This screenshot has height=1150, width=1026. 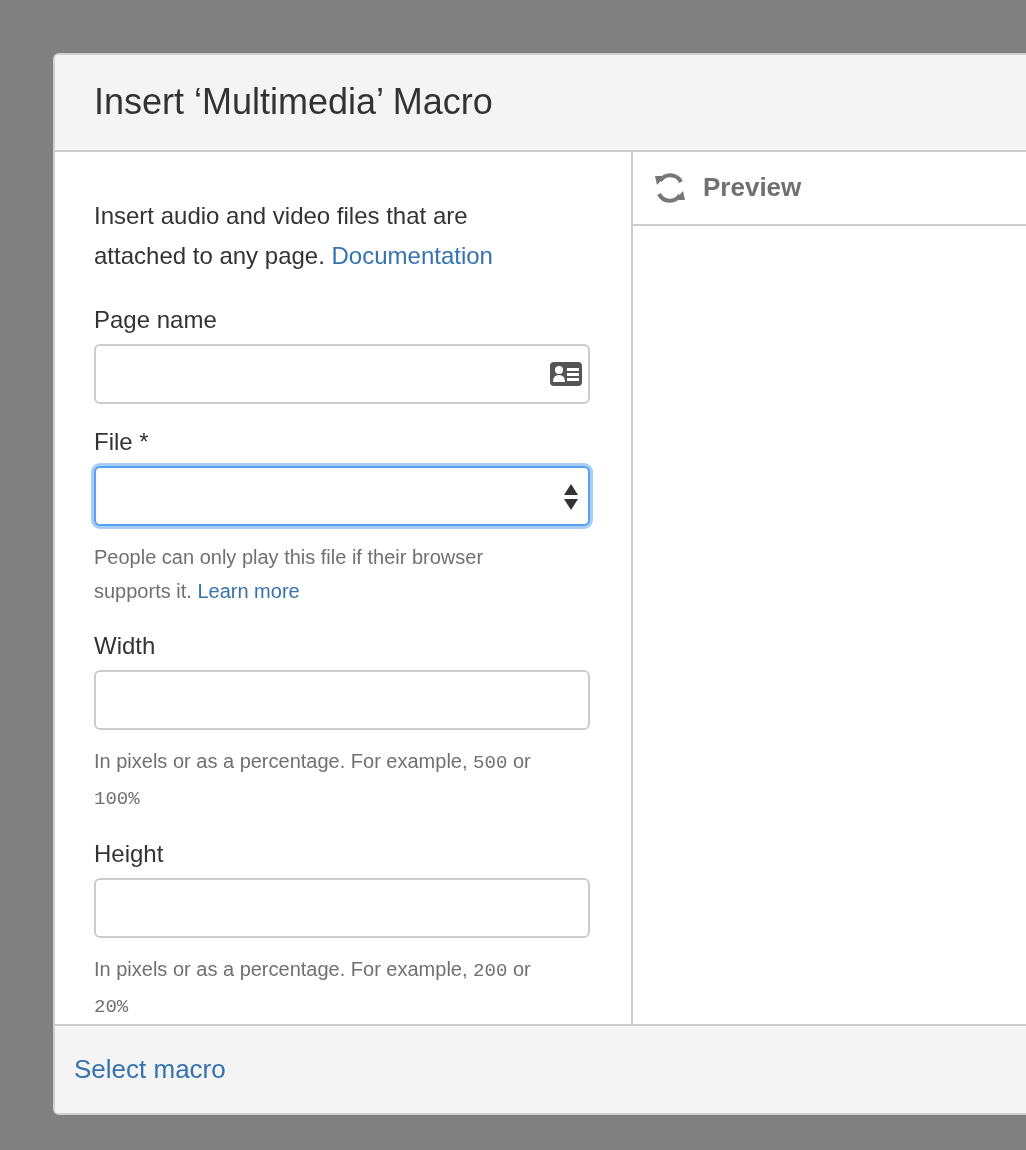 I want to click on up-down-arrows-icon, so click(x=571, y=496).